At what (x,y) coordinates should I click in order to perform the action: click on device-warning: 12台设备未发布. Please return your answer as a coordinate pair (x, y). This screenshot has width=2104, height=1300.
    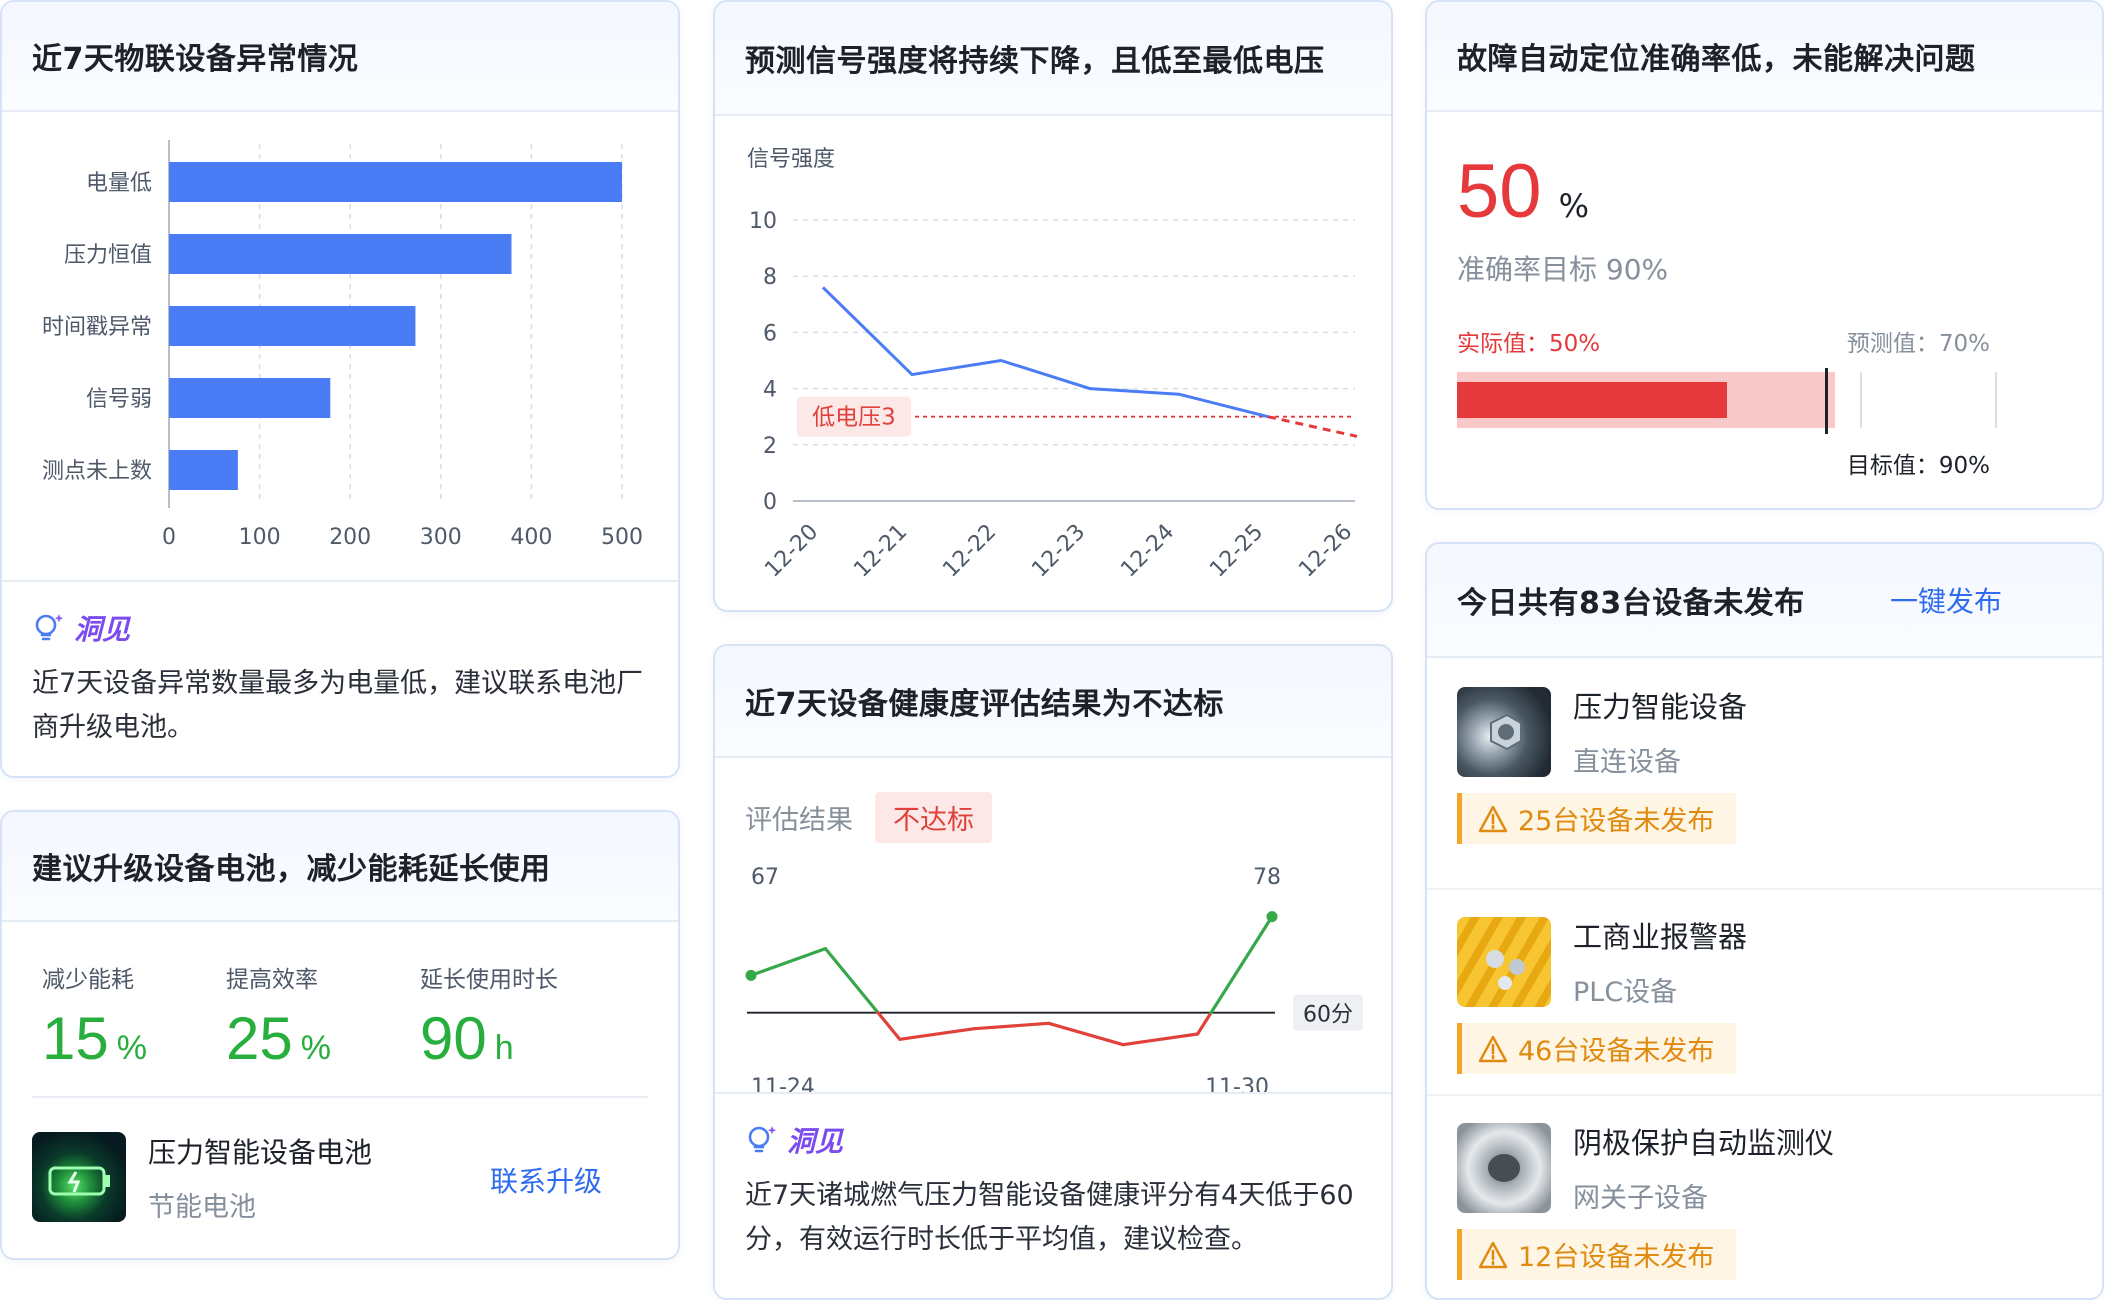
    Looking at the image, I should click on (1597, 1254).